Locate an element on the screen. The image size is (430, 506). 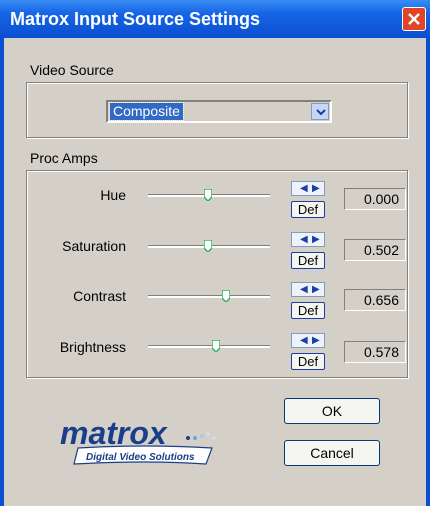
ok-button: OK is located at coordinates (332, 411).